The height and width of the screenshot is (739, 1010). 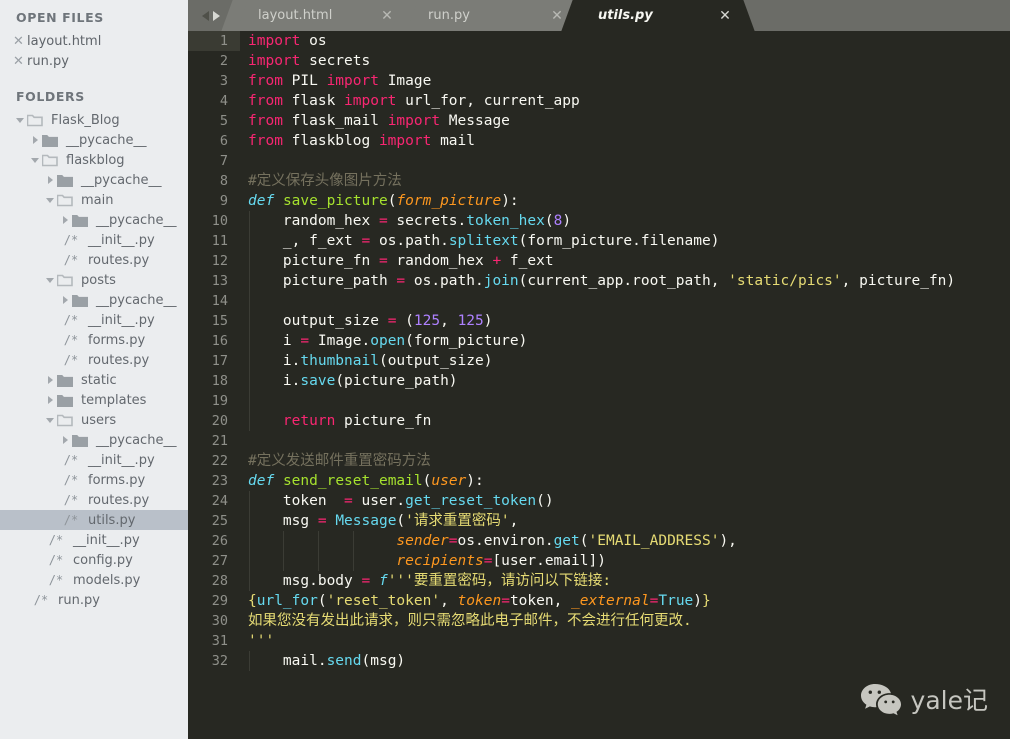 I want to click on tree-file-row: /* config.py, so click(x=94, y=560).